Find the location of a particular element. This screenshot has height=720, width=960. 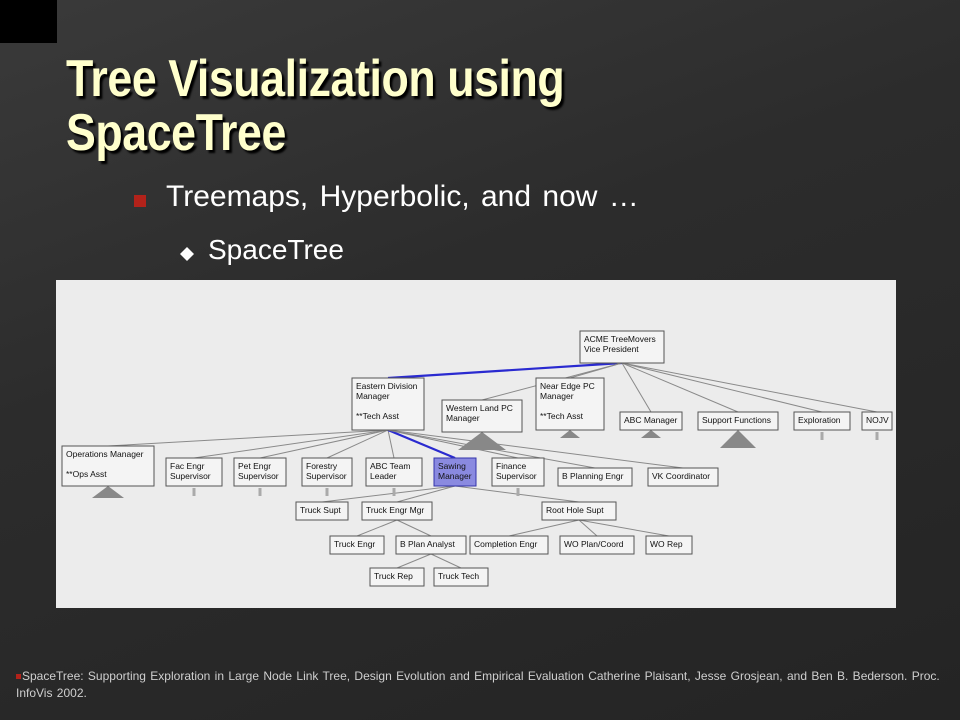

node-label: B Planning Engr is located at coordinates (593, 476).